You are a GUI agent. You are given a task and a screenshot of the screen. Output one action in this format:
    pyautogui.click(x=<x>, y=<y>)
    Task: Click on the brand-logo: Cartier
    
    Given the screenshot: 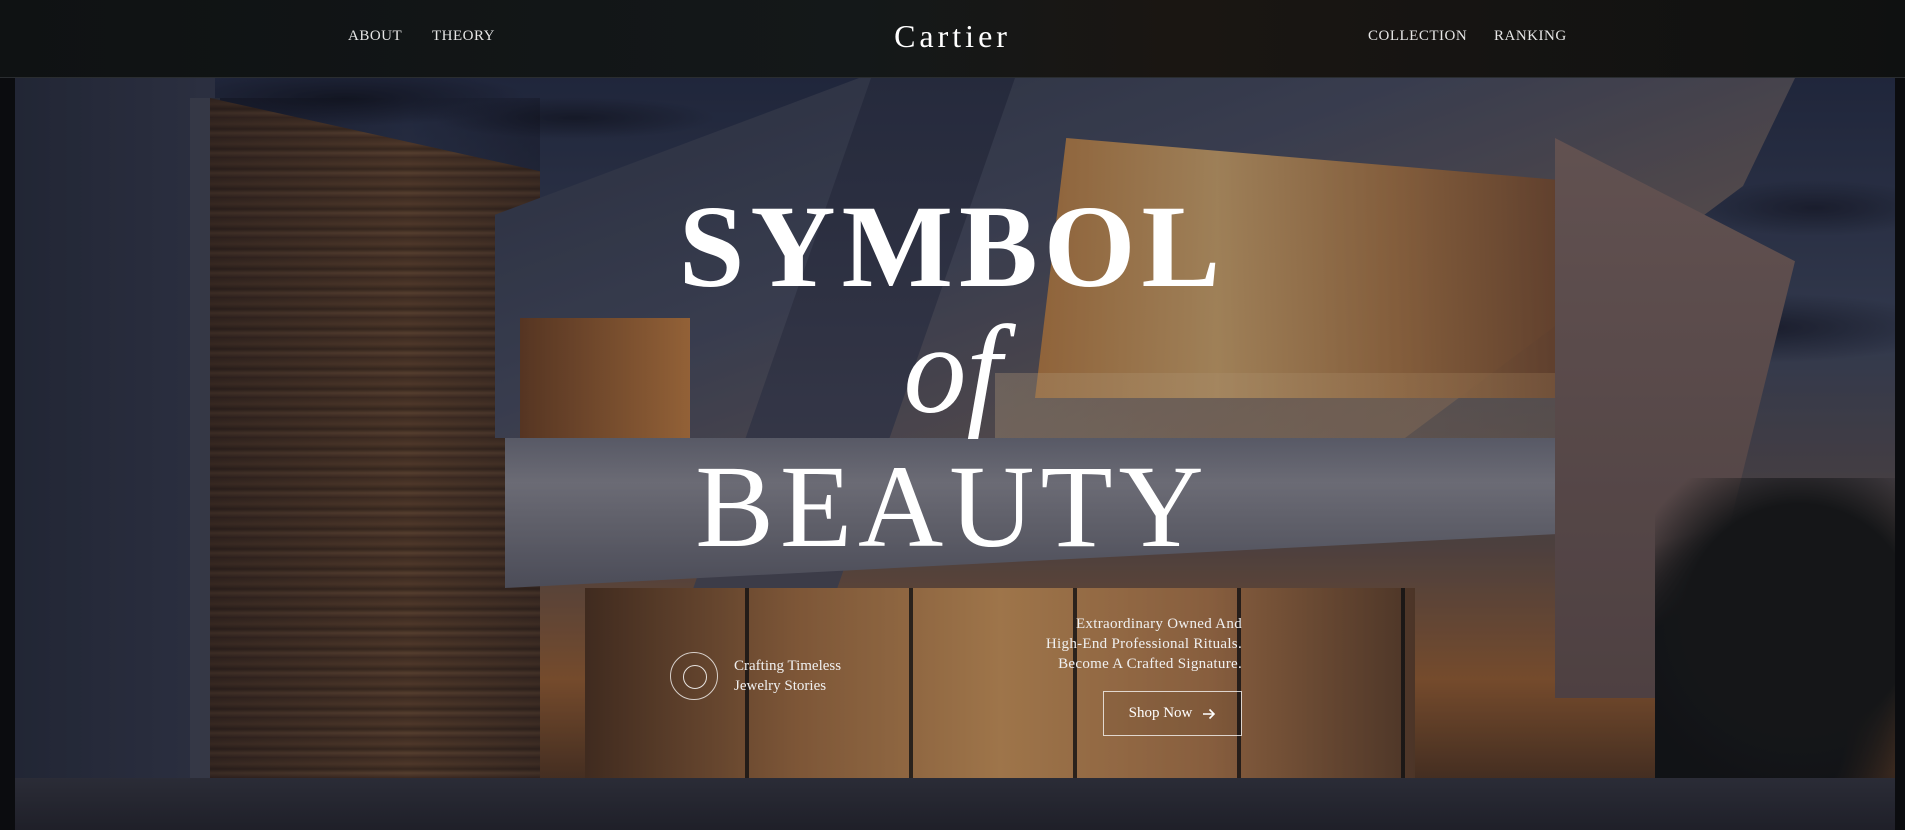 What is the action you would take?
    pyautogui.click(x=952, y=36)
    